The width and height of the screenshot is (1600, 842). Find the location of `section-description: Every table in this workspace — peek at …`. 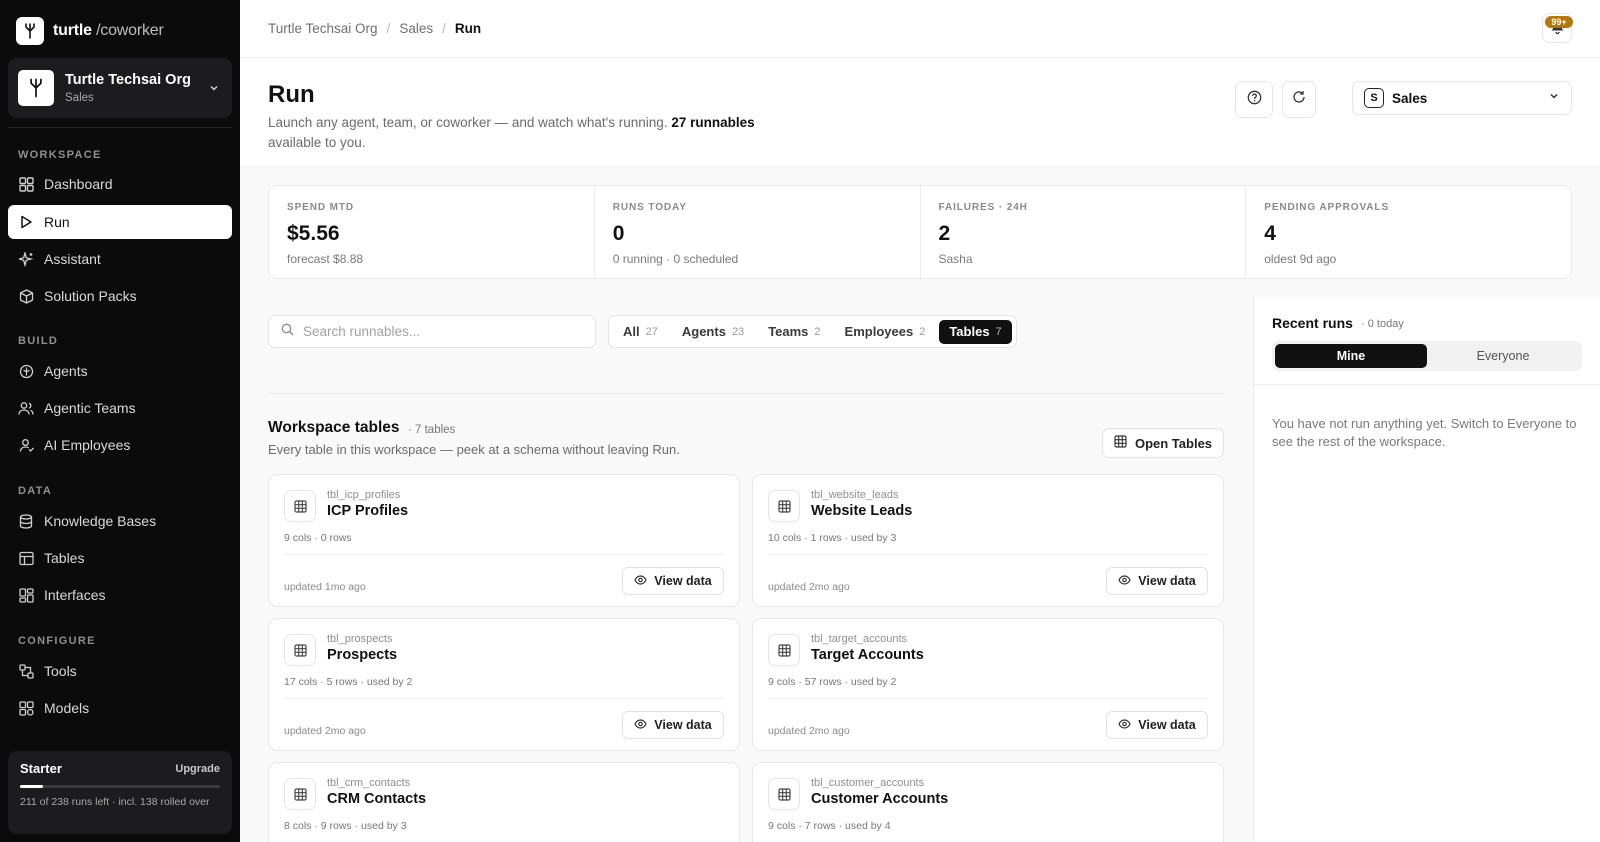

section-description: Every table in this workspace — peek at … is located at coordinates (474, 449).